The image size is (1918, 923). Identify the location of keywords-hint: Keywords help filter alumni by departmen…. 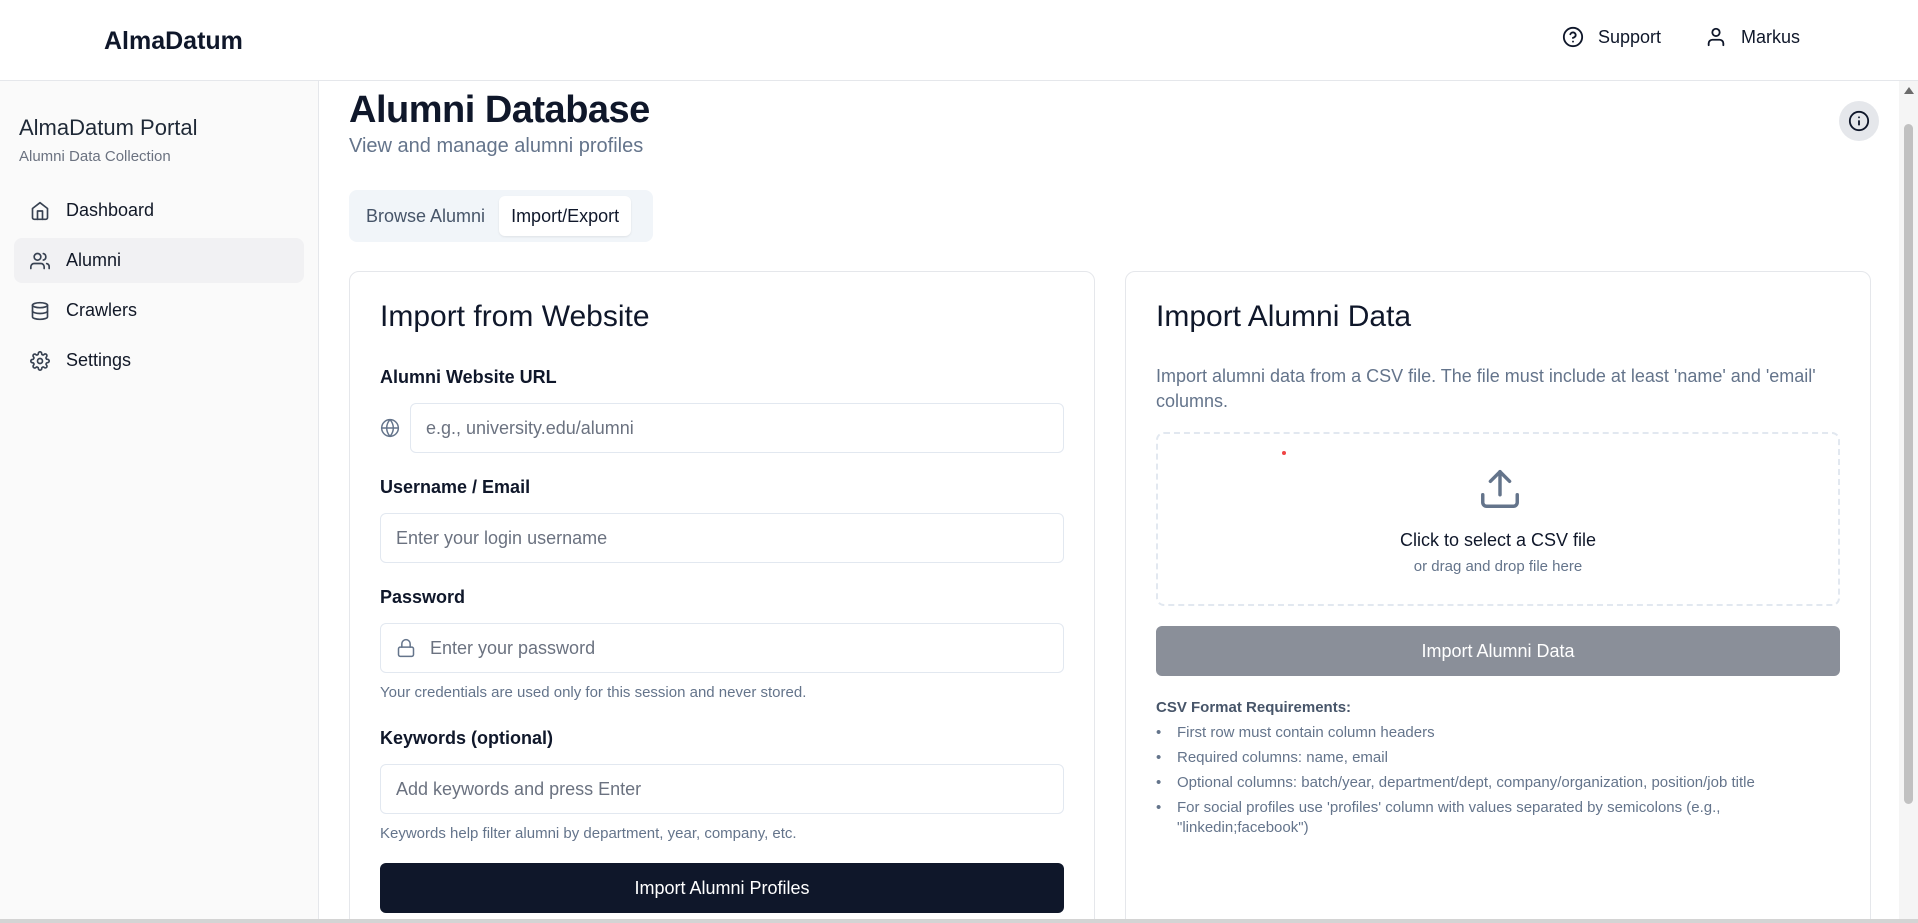
(588, 833).